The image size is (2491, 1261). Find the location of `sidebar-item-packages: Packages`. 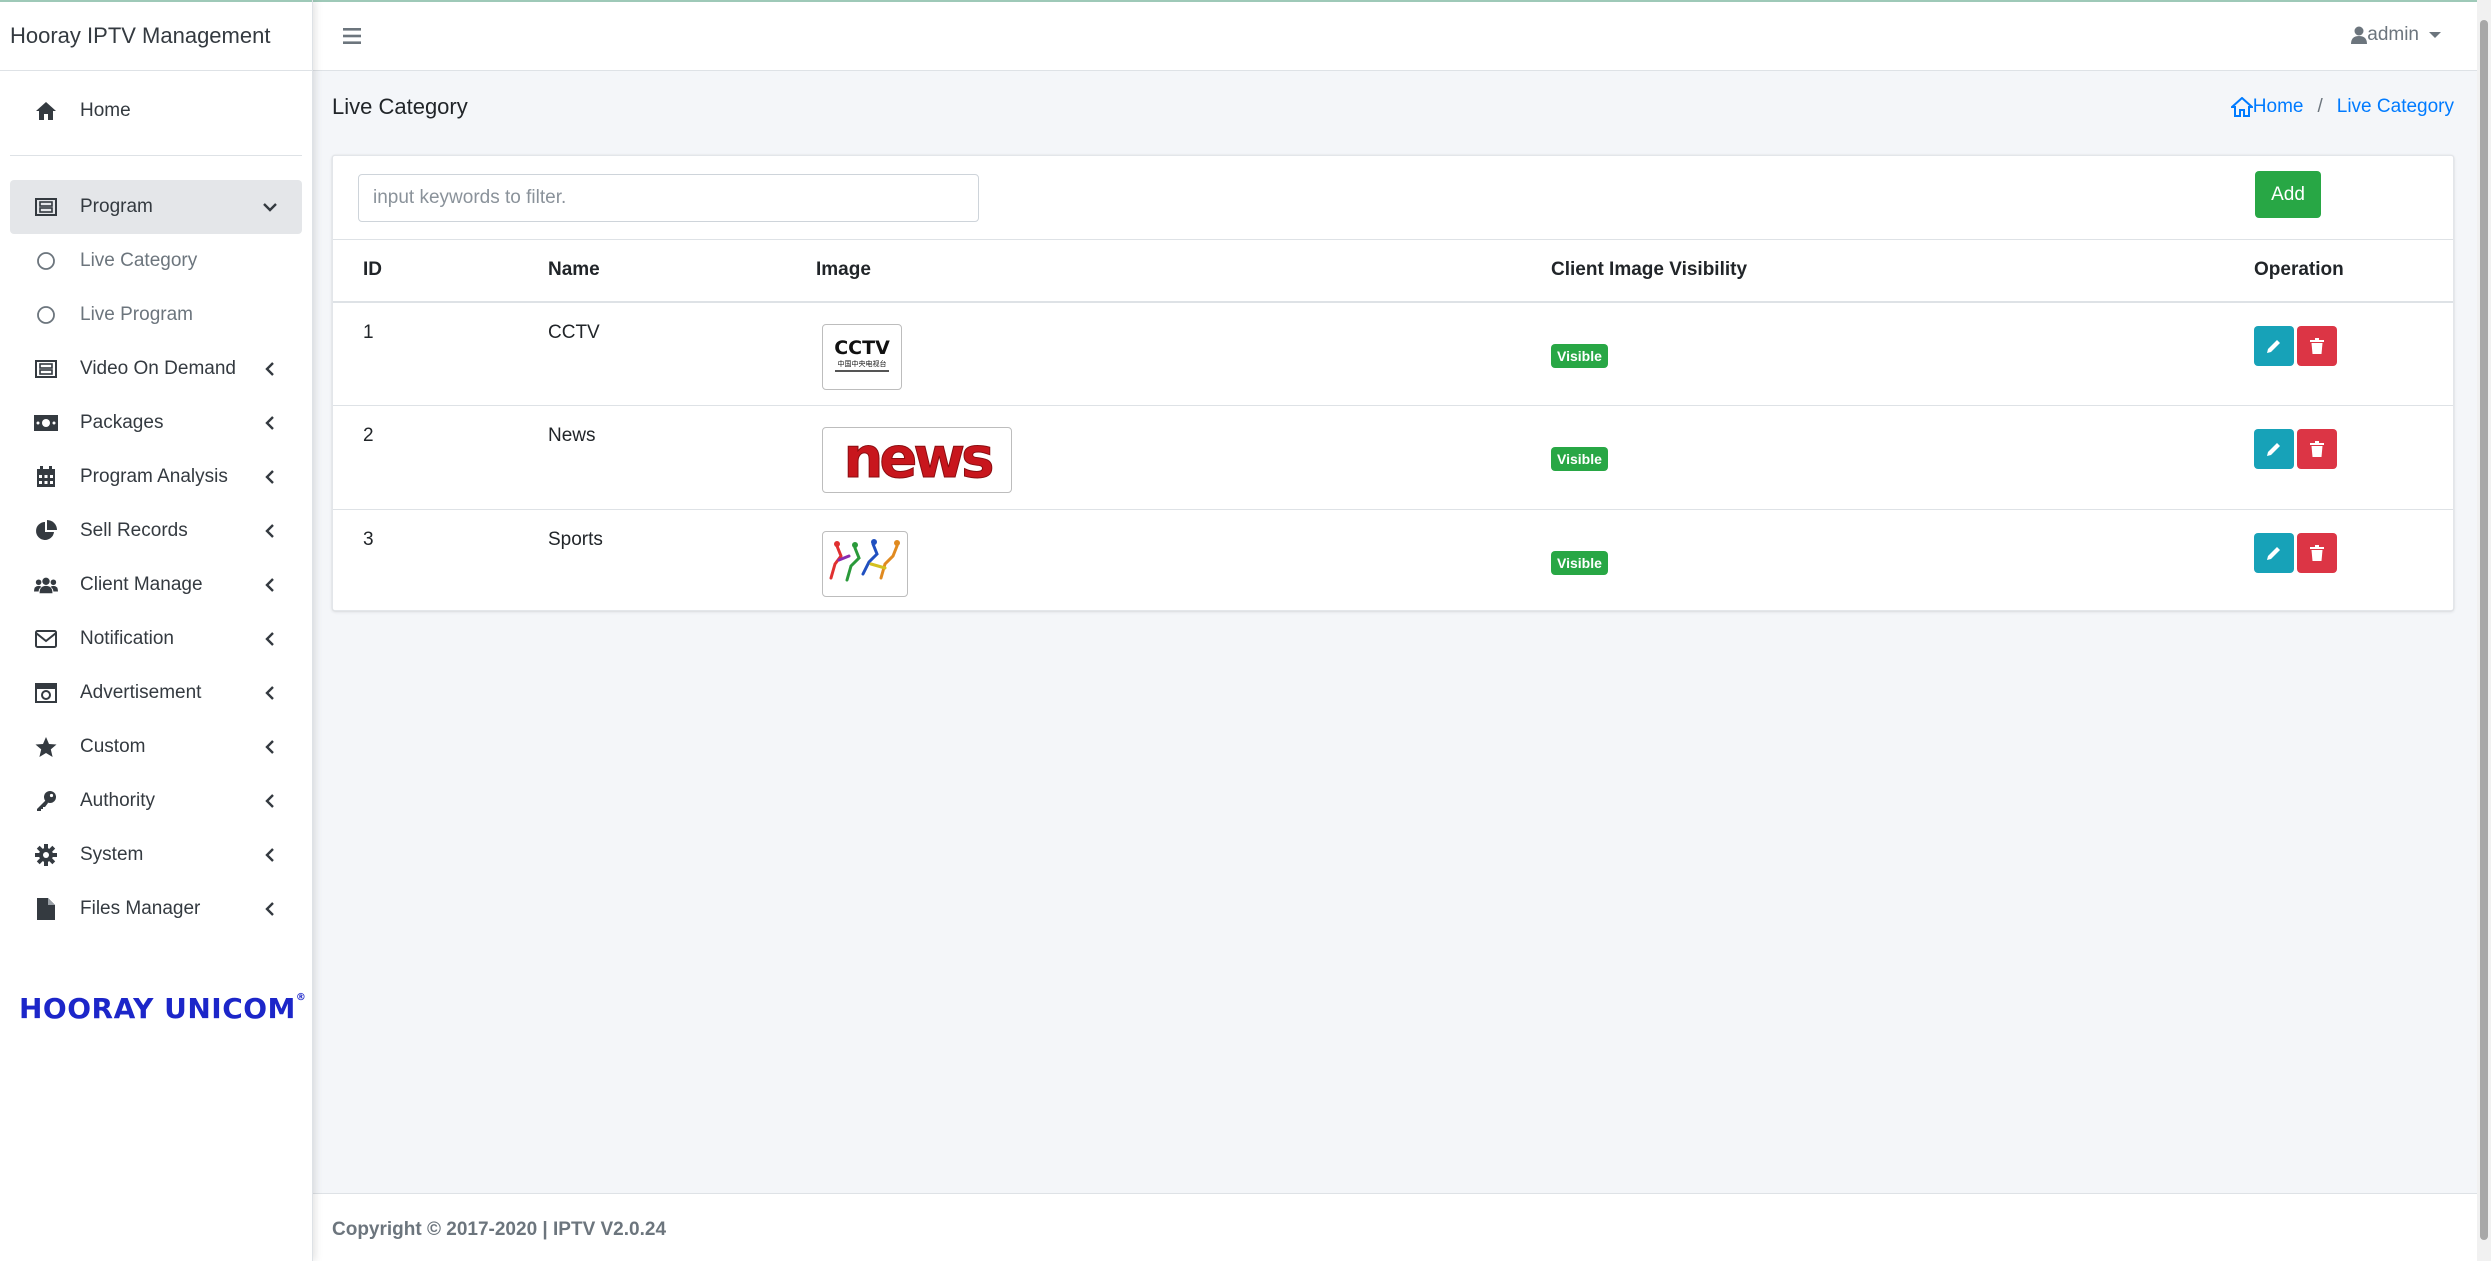

sidebar-item-packages: Packages is located at coordinates (156, 423).